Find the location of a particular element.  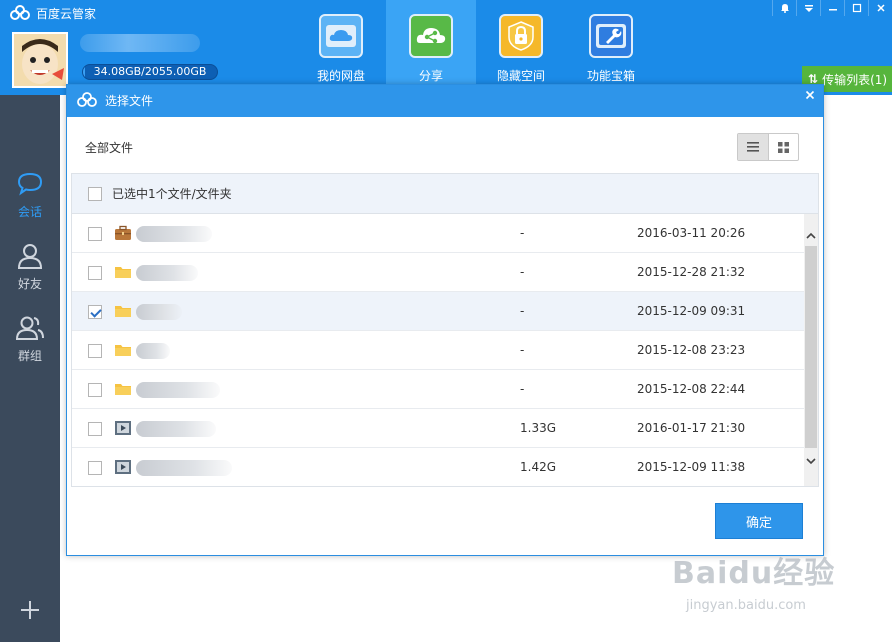

username-blurred is located at coordinates (140, 43).